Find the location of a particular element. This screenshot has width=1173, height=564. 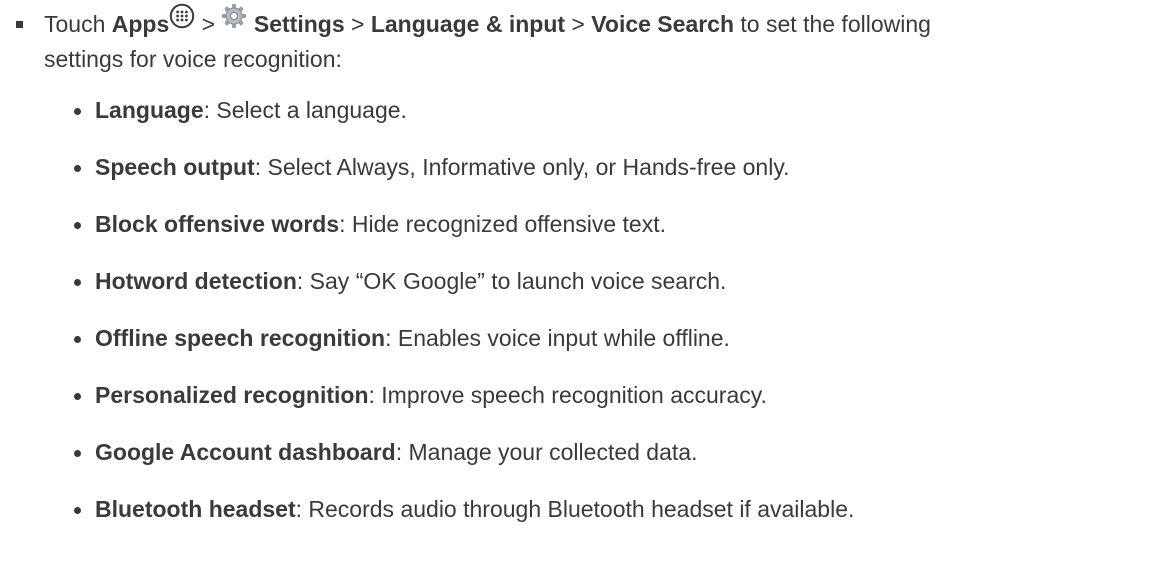

settings-label: Settings is located at coordinates (299, 24).